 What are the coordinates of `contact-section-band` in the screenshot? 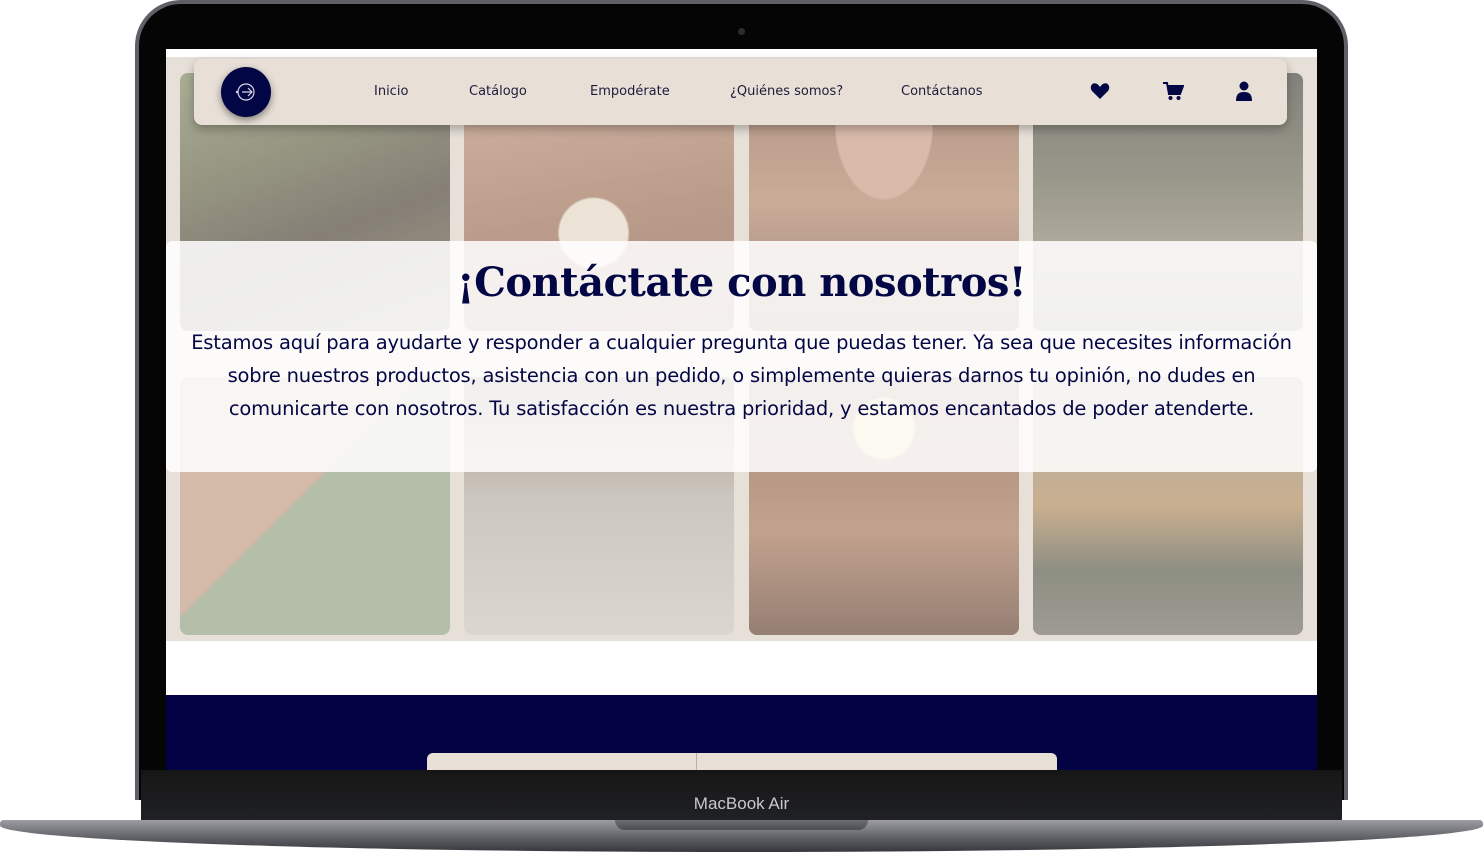 It's located at (741, 732).